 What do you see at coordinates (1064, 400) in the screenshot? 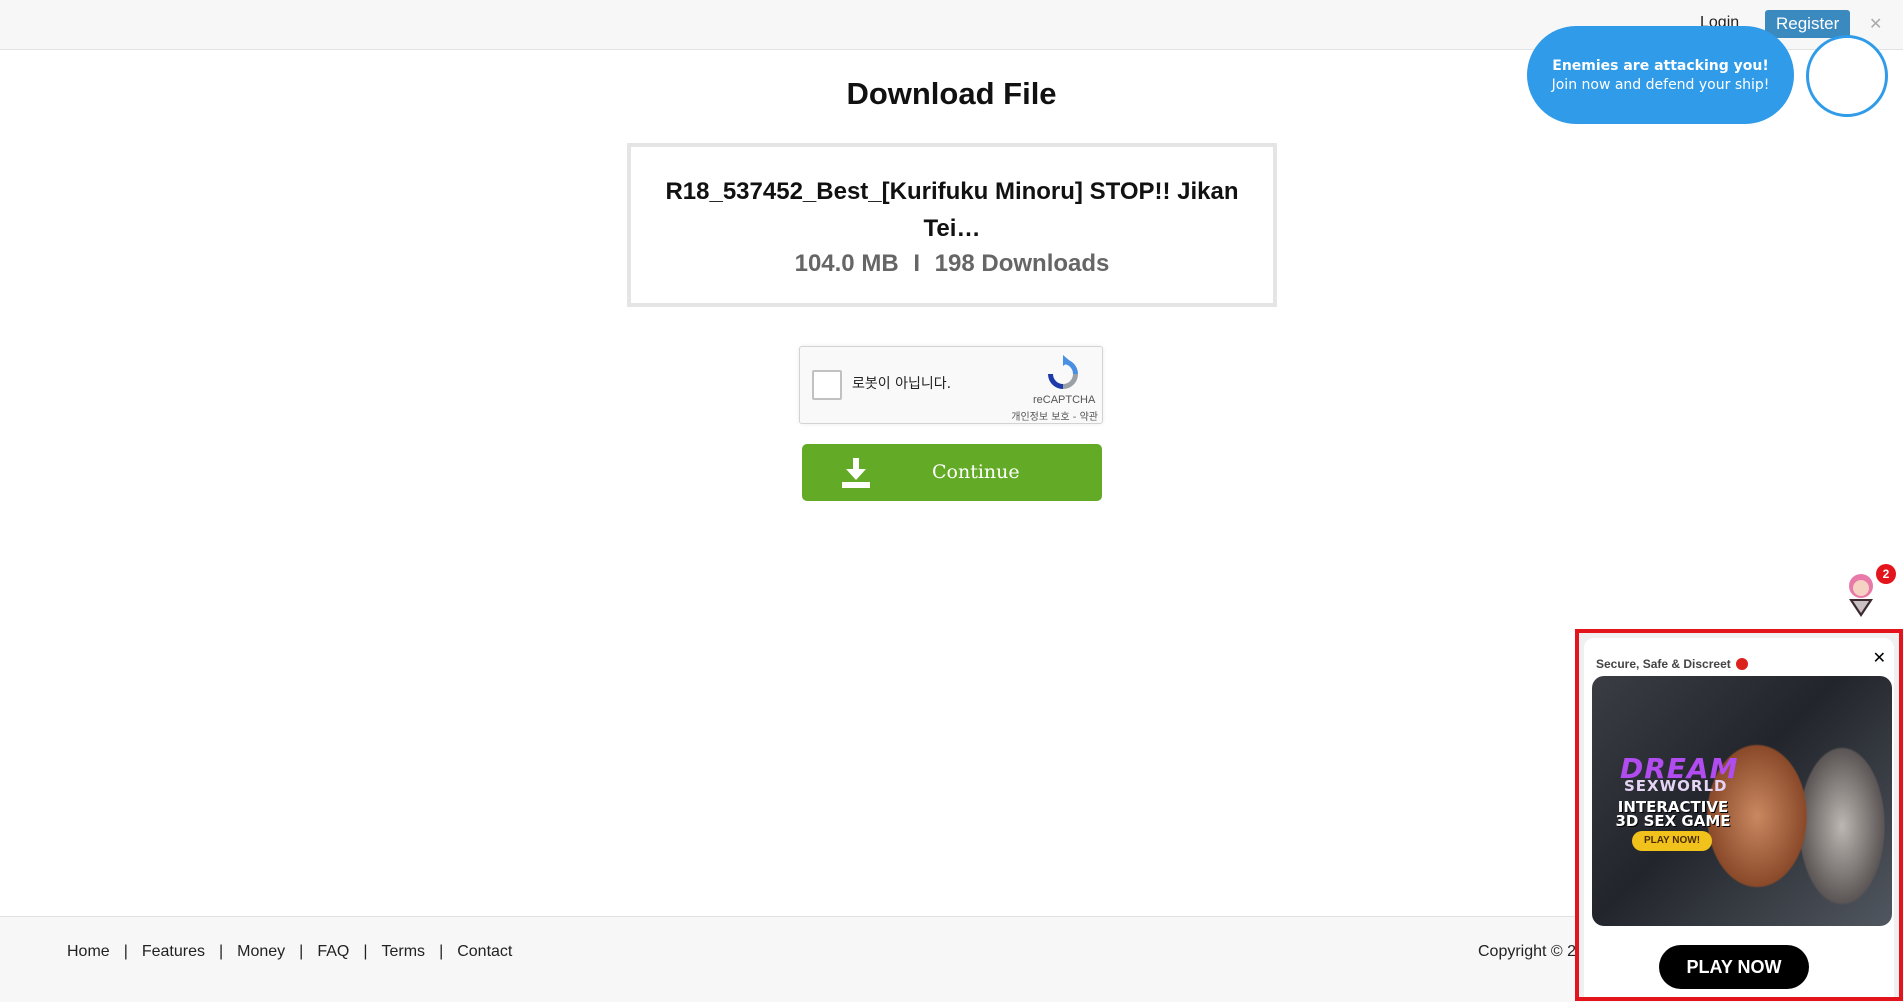
I see `recaptcha-brand: reCAPTCHA` at bounding box center [1064, 400].